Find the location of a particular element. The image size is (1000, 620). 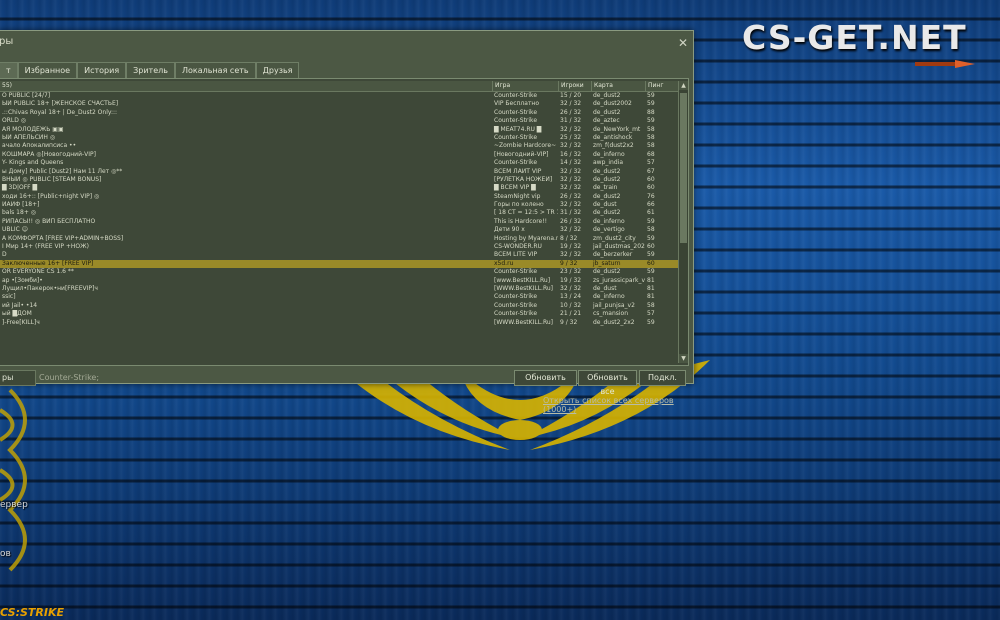

server-ping: 59 is located at coordinates (651, 104).